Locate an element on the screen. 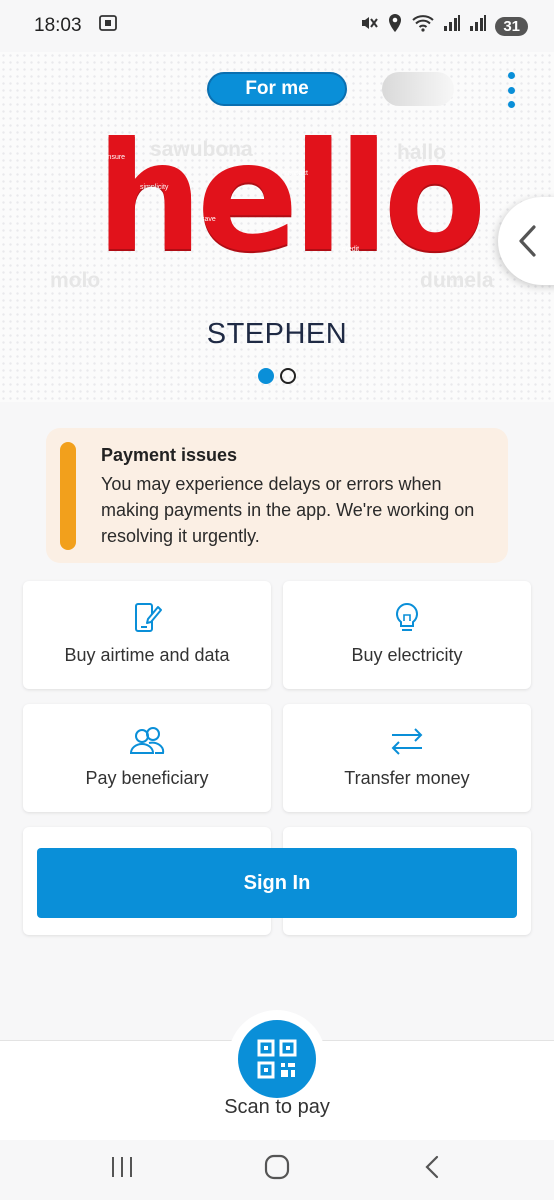 The height and width of the screenshot is (1200, 554). hello-inner-word: simplicity is located at coordinates (154, 187).